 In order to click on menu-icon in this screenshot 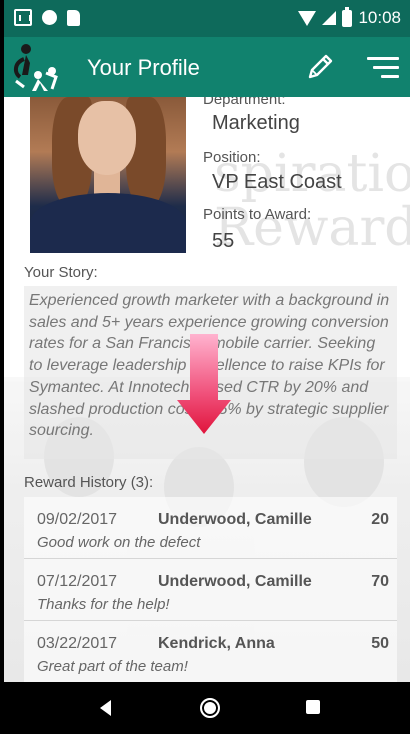, I will do `click(383, 68)`.